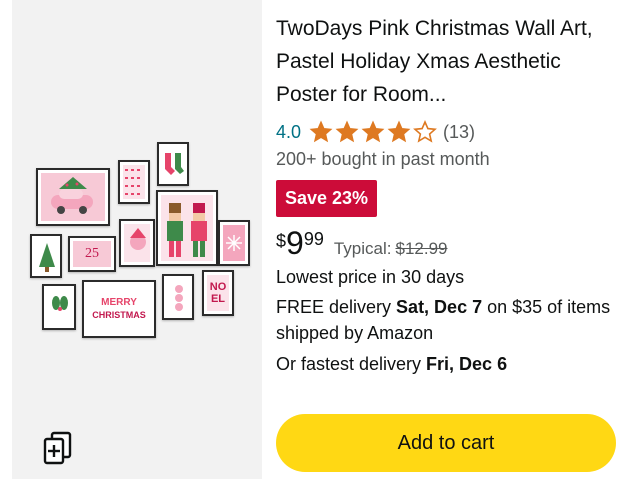 The height and width of the screenshot is (479, 640). What do you see at coordinates (446, 443) in the screenshot?
I see `add-to-cart-button: Add to cart` at bounding box center [446, 443].